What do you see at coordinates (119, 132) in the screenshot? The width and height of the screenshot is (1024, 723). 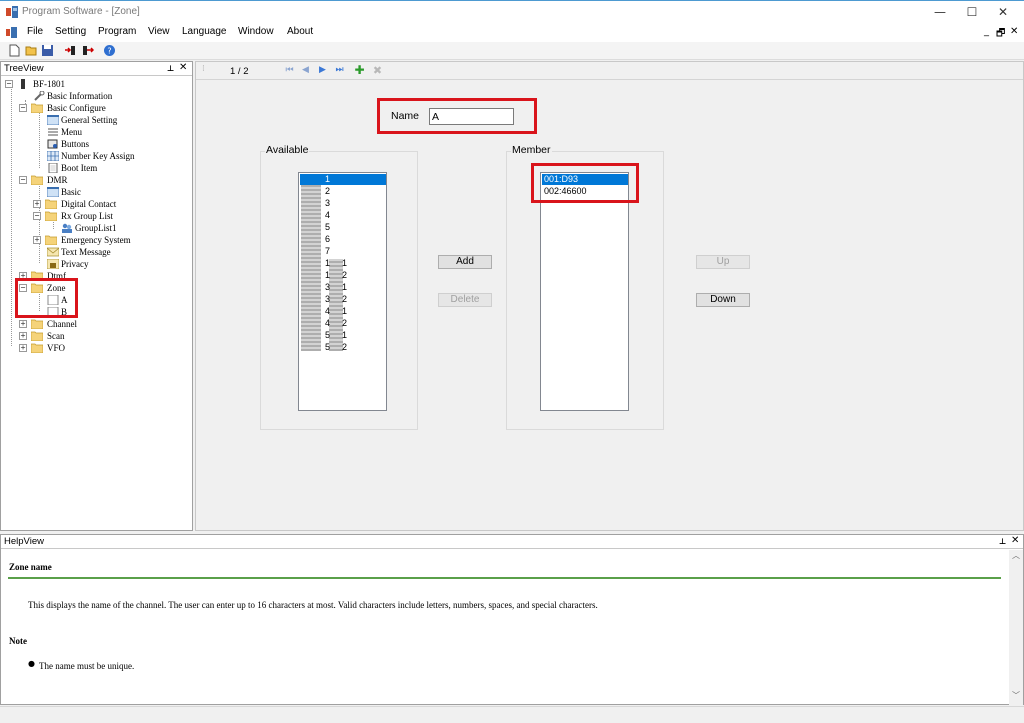 I see `tree-node-menu: Menu` at bounding box center [119, 132].